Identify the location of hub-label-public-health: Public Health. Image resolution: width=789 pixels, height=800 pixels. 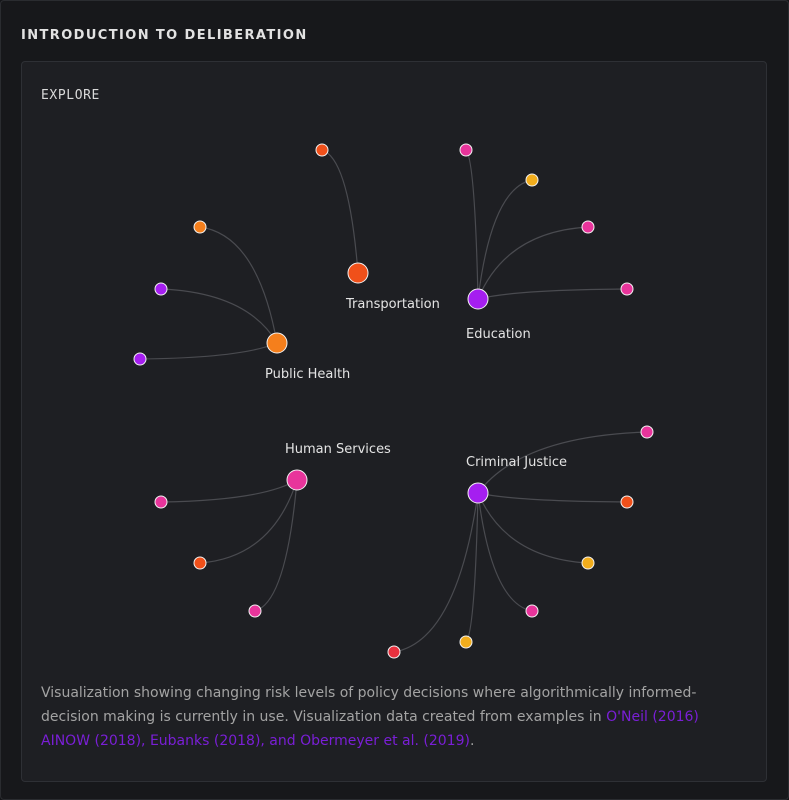
(307, 374).